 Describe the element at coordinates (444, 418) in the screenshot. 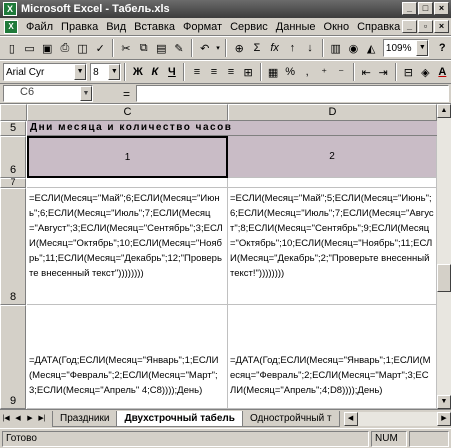

I see `scroll-right-icon: ▶` at that location.